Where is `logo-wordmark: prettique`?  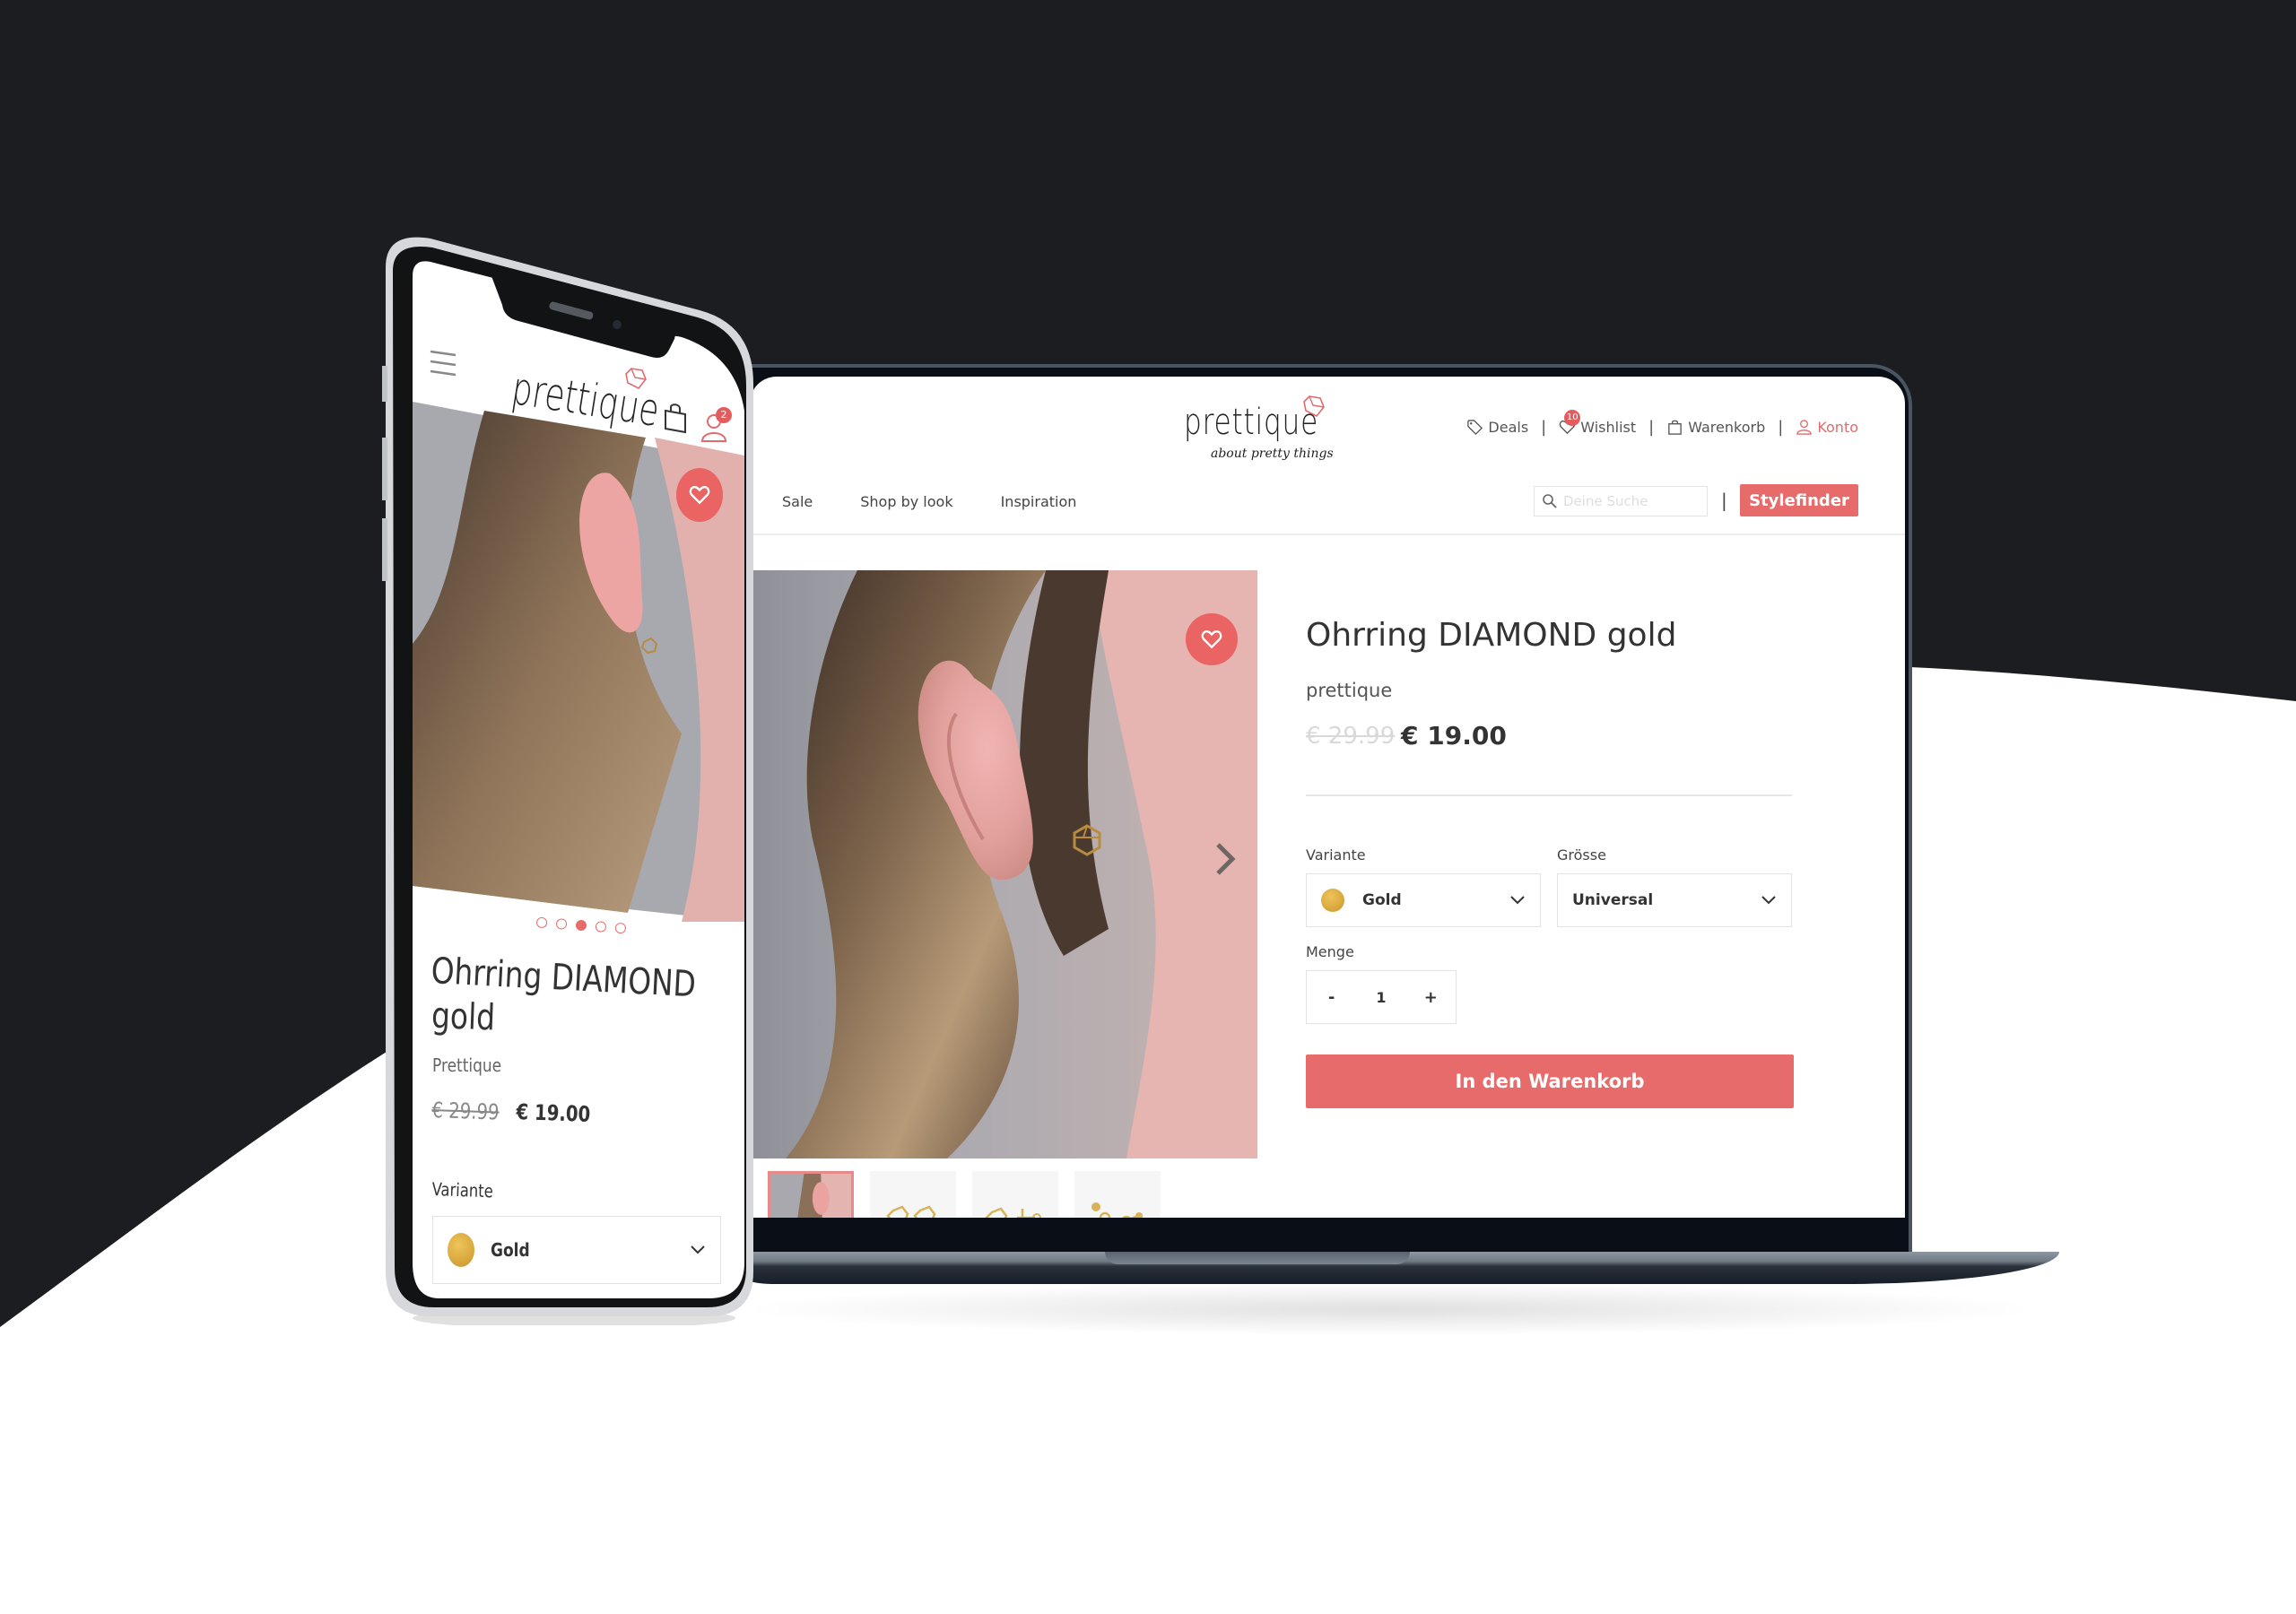 logo-wordmark: prettique is located at coordinates (1251, 422).